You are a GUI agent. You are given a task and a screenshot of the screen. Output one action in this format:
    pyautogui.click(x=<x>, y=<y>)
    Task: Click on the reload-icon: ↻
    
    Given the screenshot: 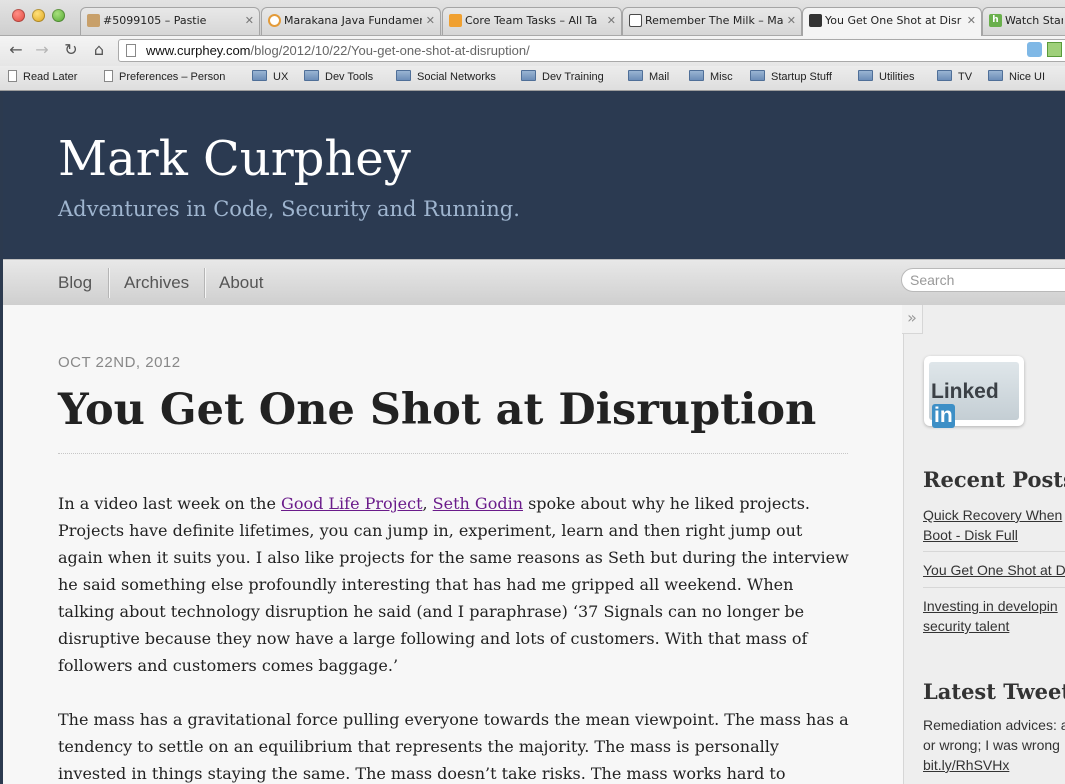 What is the action you would take?
    pyautogui.click(x=71, y=50)
    